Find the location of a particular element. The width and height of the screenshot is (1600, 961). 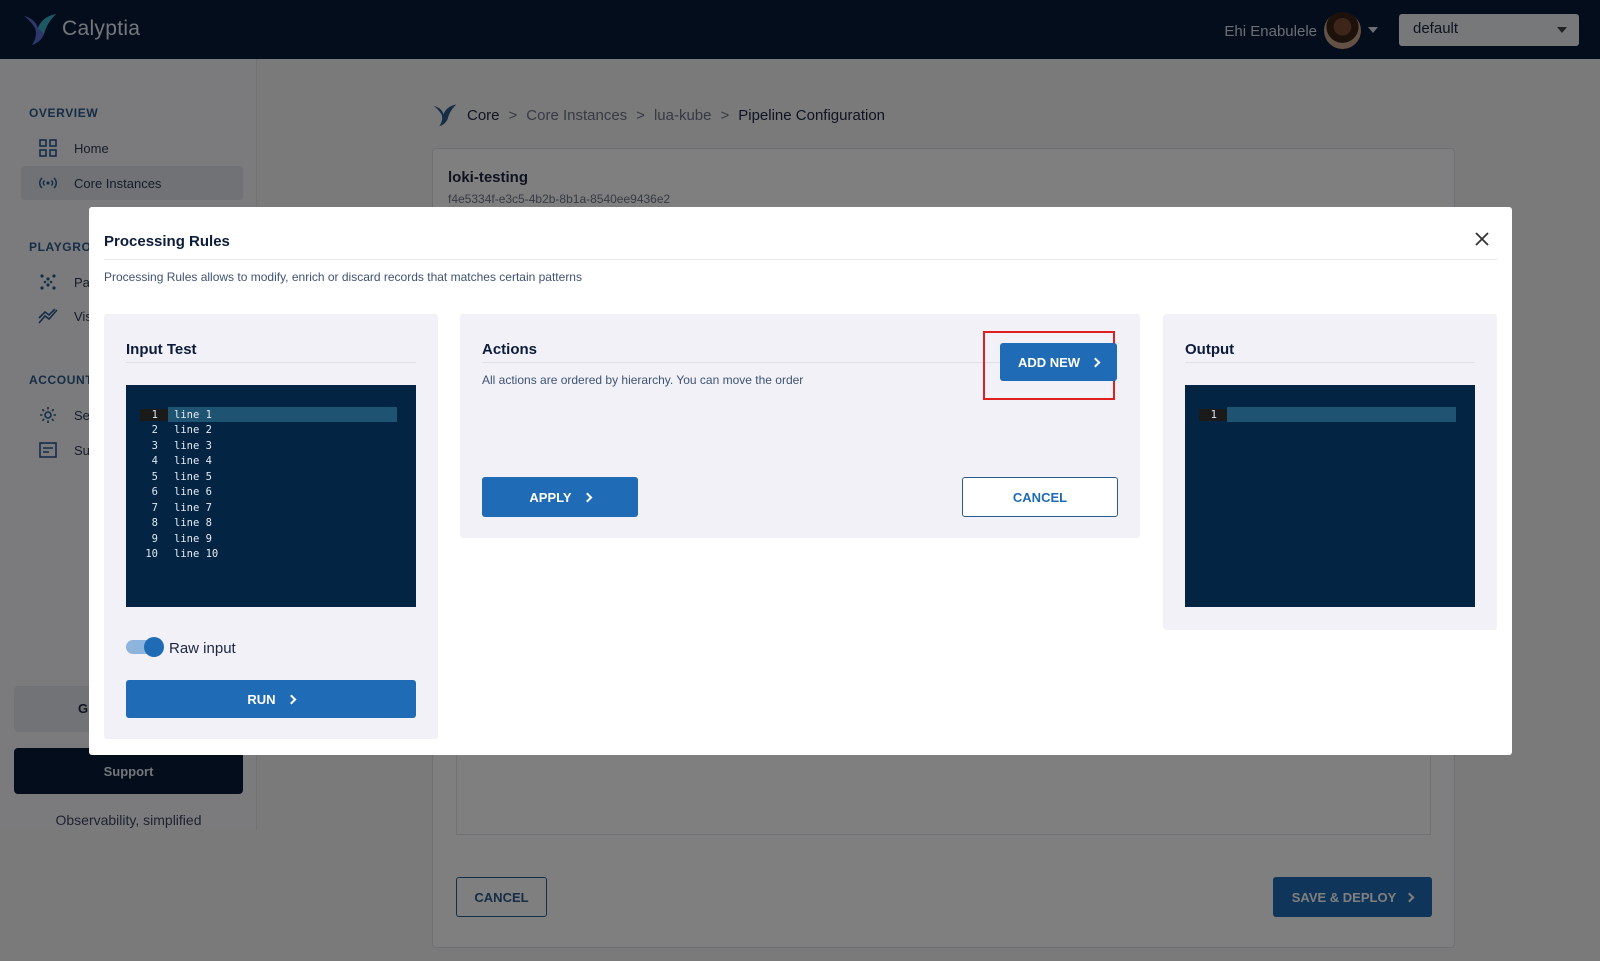

code-line: 9 line 9 is located at coordinates (181, 538).